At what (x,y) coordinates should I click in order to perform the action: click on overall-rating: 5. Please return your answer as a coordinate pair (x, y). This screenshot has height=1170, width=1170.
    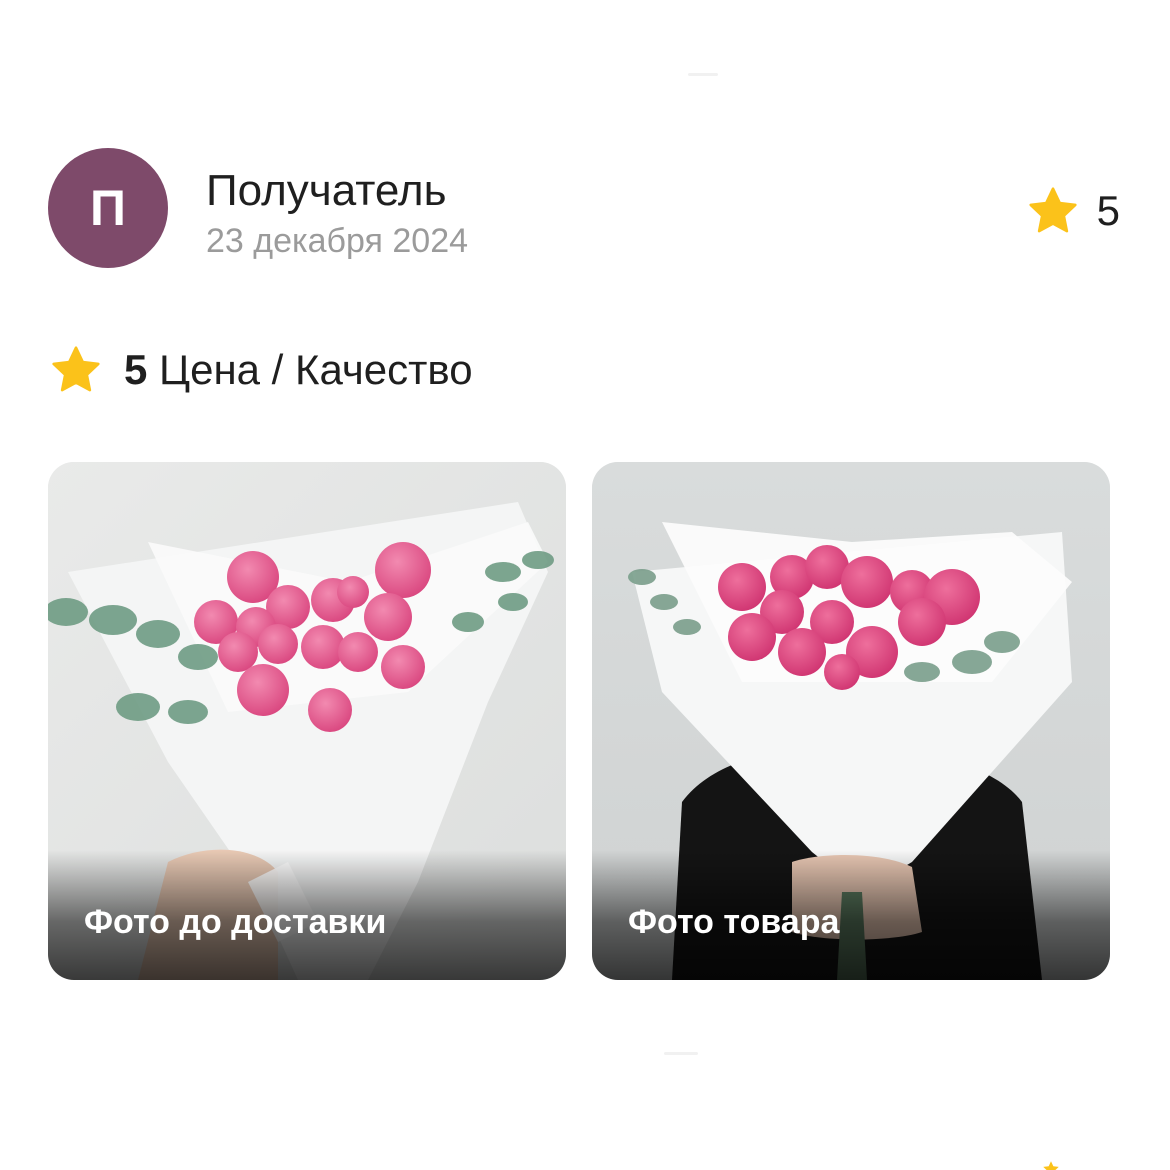
    Looking at the image, I should click on (1073, 211).